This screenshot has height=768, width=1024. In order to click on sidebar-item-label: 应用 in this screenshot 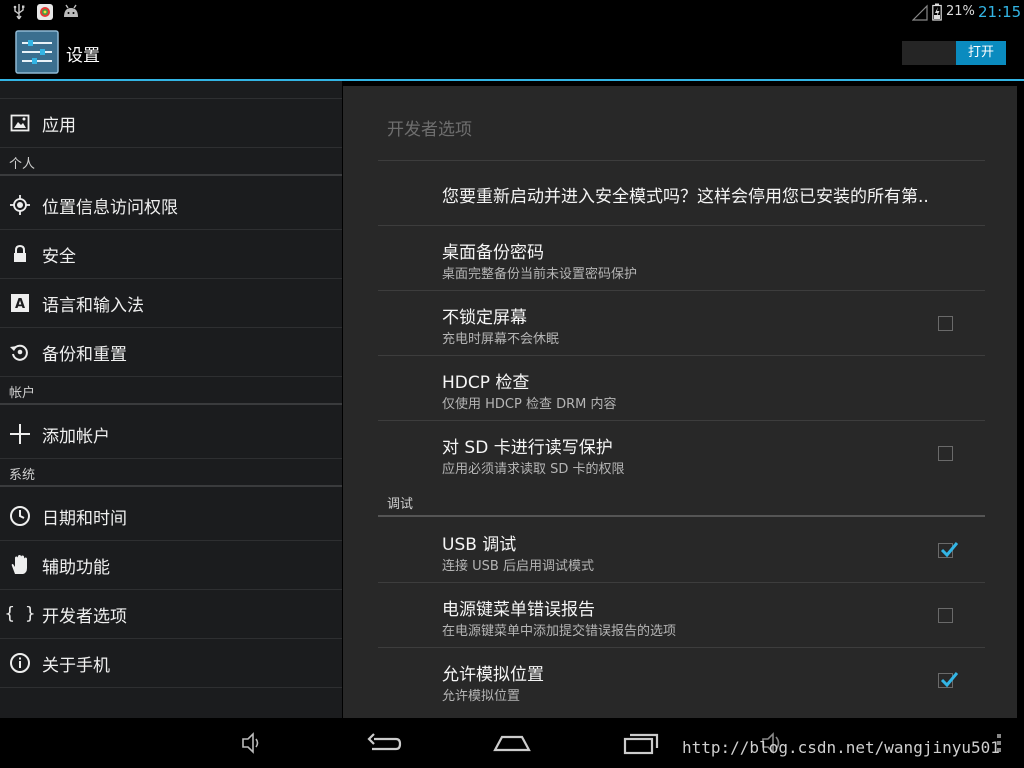, I will do `click(59, 126)`.